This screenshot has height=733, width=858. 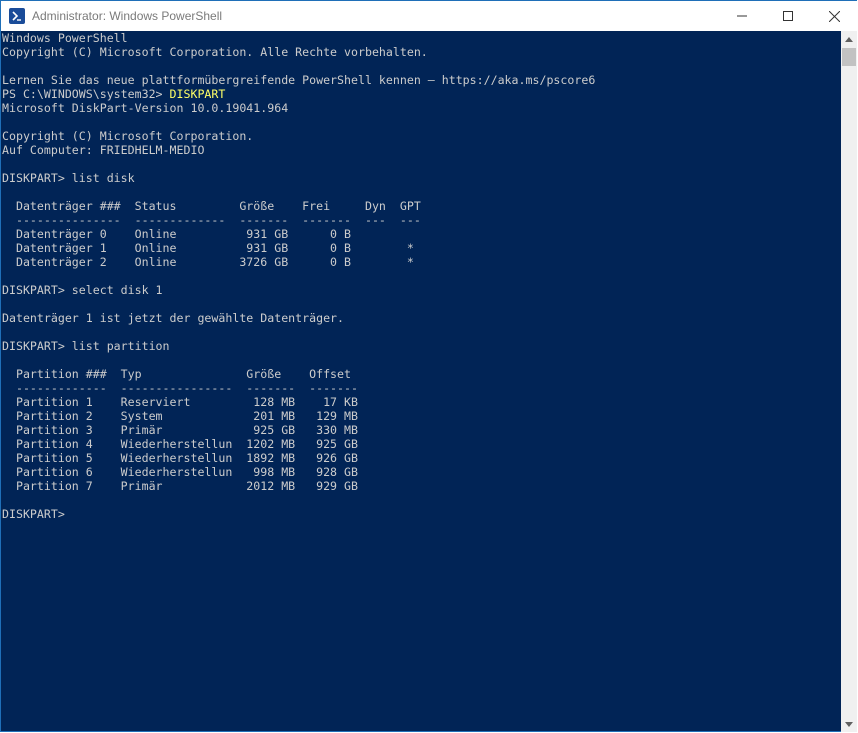 What do you see at coordinates (849, 57) in the screenshot?
I see `scrollbar-thumb` at bounding box center [849, 57].